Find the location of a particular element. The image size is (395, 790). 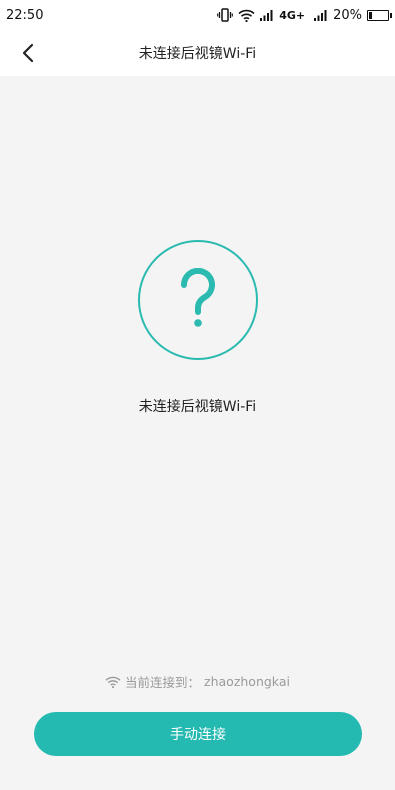

status-icons: 4G+ 20% is located at coordinates (304, 15).